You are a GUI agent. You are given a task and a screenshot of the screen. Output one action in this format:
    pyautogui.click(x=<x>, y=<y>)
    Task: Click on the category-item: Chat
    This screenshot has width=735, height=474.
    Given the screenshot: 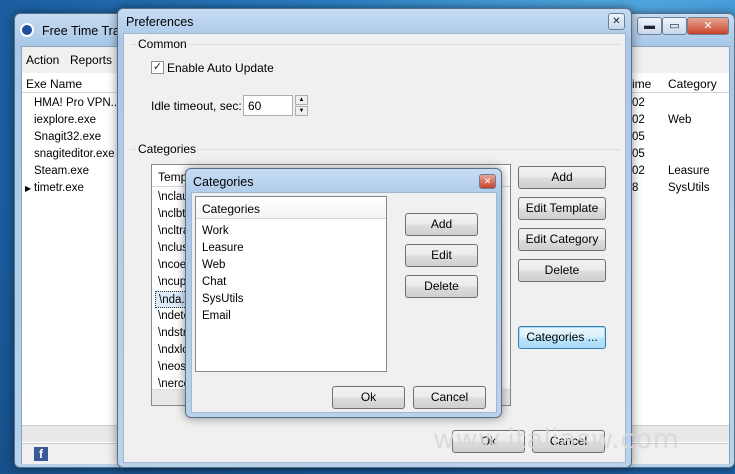 What is the action you would take?
    pyautogui.click(x=214, y=282)
    